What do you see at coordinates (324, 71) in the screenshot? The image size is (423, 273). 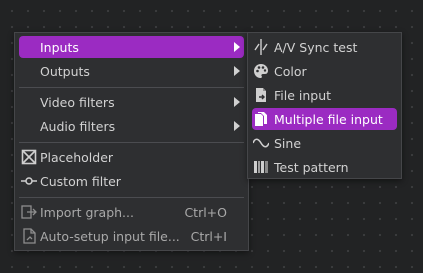 I see `submenu-item-color: Color` at bounding box center [324, 71].